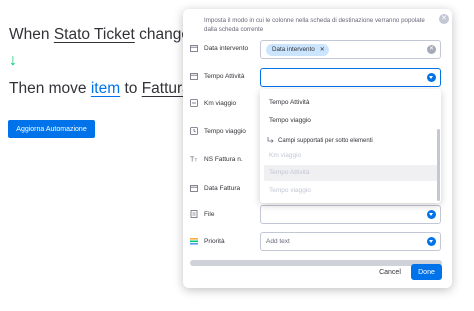 The image size is (474, 311). I want to click on down-arrow-icon: ↓, so click(13, 60).